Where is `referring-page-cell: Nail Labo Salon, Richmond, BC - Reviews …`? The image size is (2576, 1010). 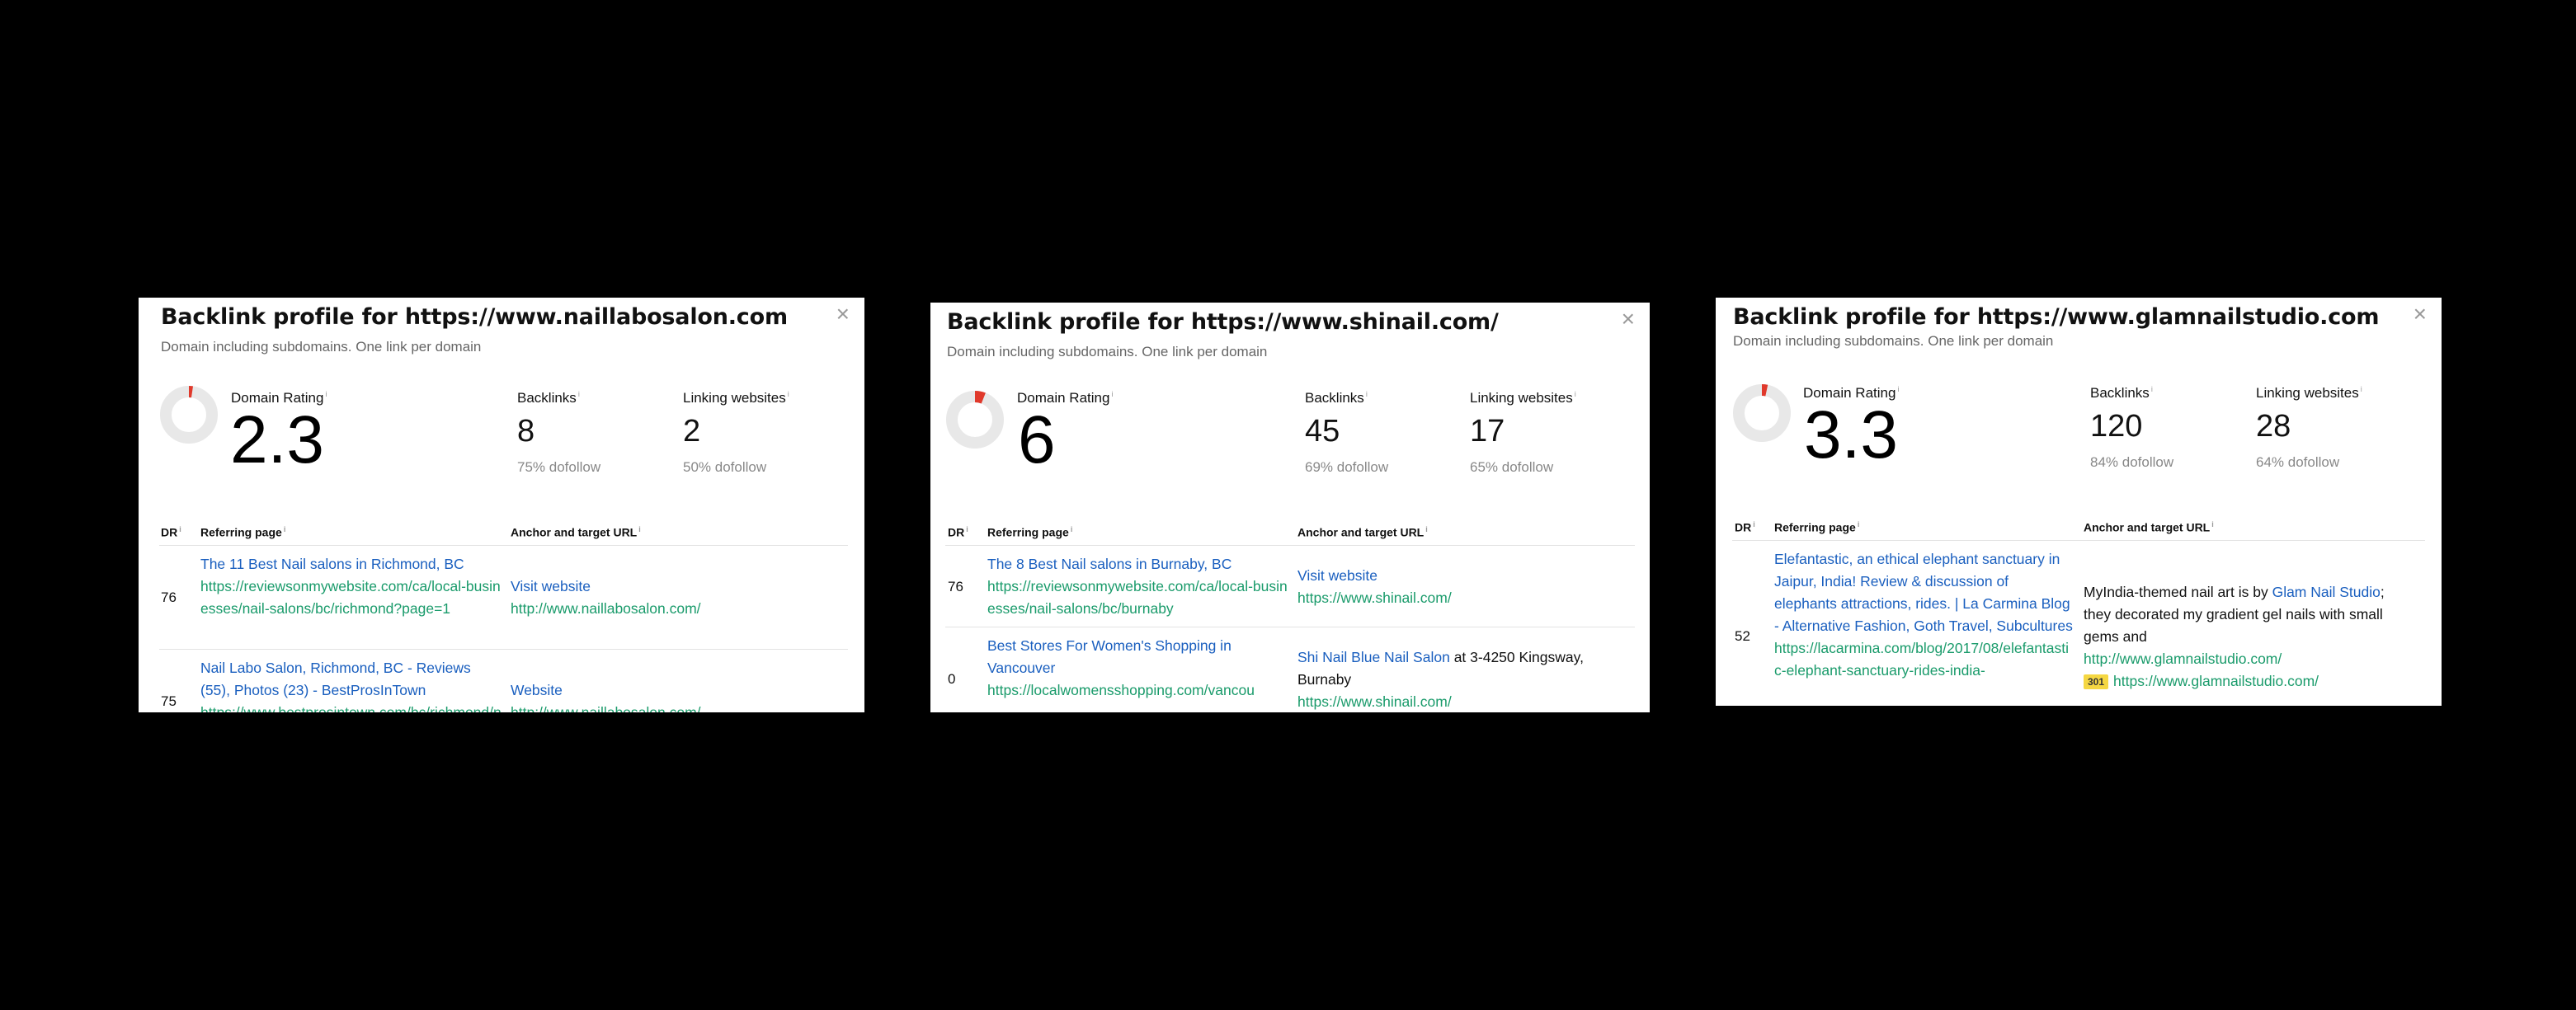
referring-page-cell: Nail Labo Salon, Richmond, BC - Reviews … is located at coordinates (351, 684).